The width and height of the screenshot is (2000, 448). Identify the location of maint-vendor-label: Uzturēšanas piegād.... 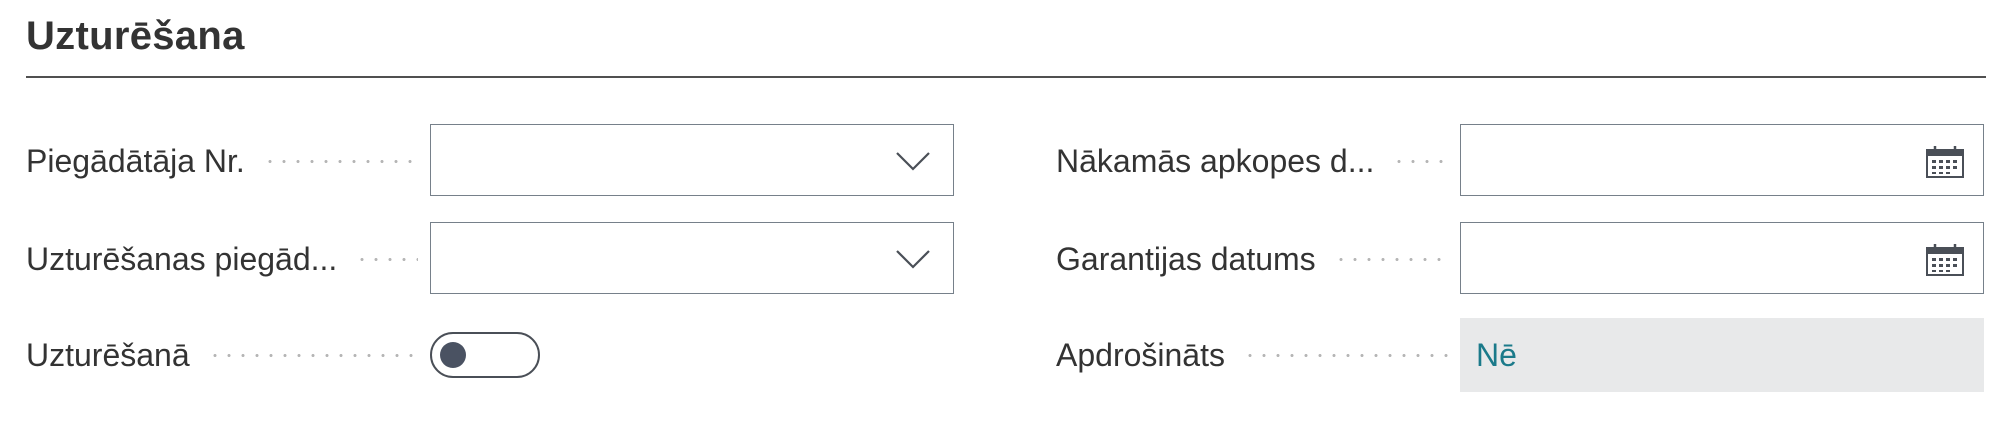
(231, 259).